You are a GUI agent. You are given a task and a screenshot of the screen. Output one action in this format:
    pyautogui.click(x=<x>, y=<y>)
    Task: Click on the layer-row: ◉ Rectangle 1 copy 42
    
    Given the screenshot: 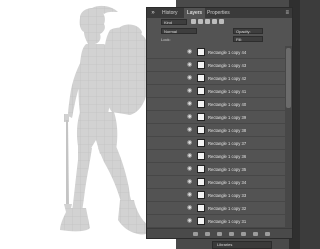 What is the action you would take?
    pyautogui.click(x=216, y=78)
    